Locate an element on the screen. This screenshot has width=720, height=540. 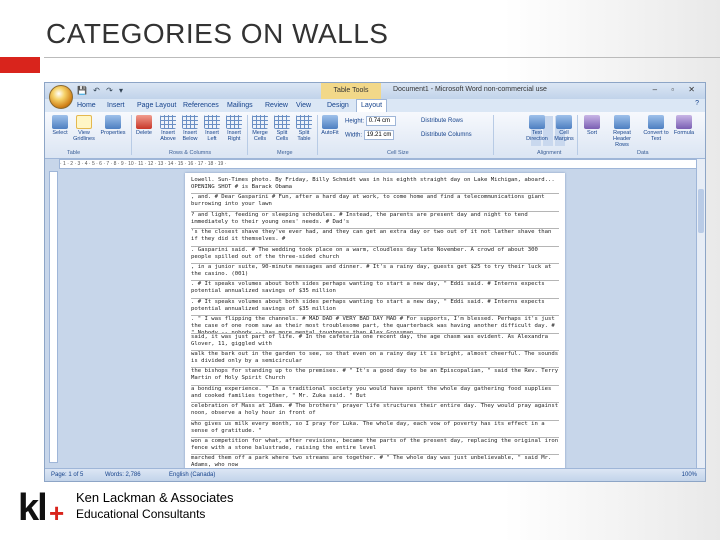
logo-plus-mark: + is located at coordinates (57, 513).